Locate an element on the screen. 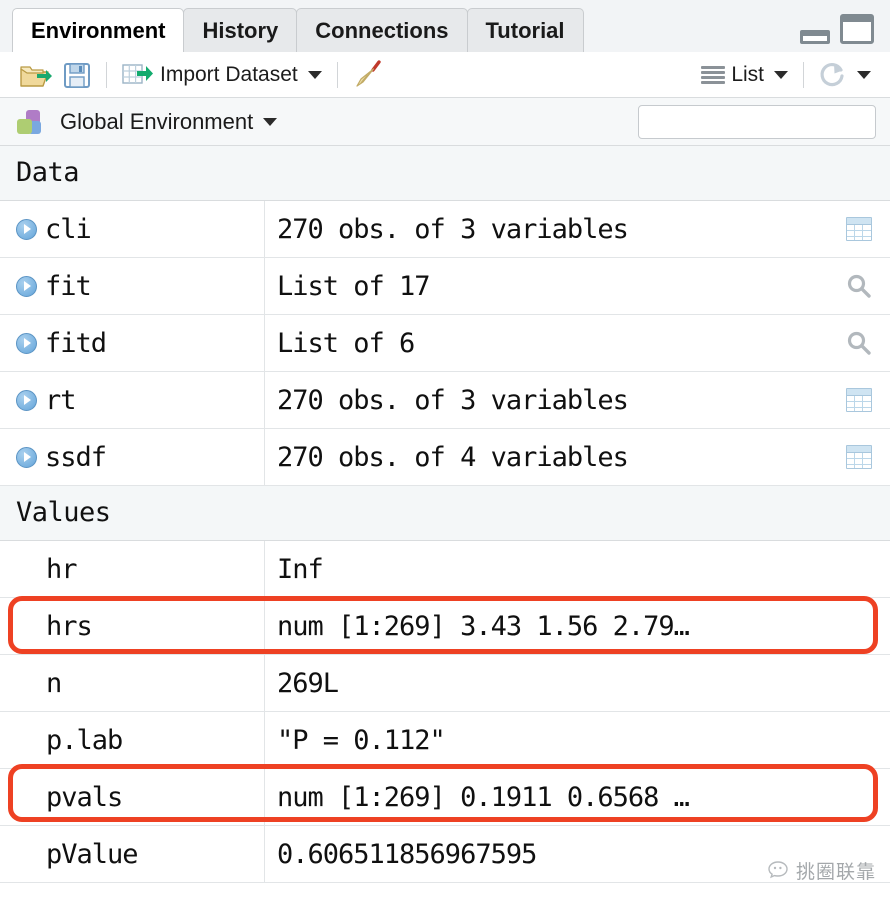 This screenshot has height=906, width=890. object-name: n is located at coordinates (54, 683).